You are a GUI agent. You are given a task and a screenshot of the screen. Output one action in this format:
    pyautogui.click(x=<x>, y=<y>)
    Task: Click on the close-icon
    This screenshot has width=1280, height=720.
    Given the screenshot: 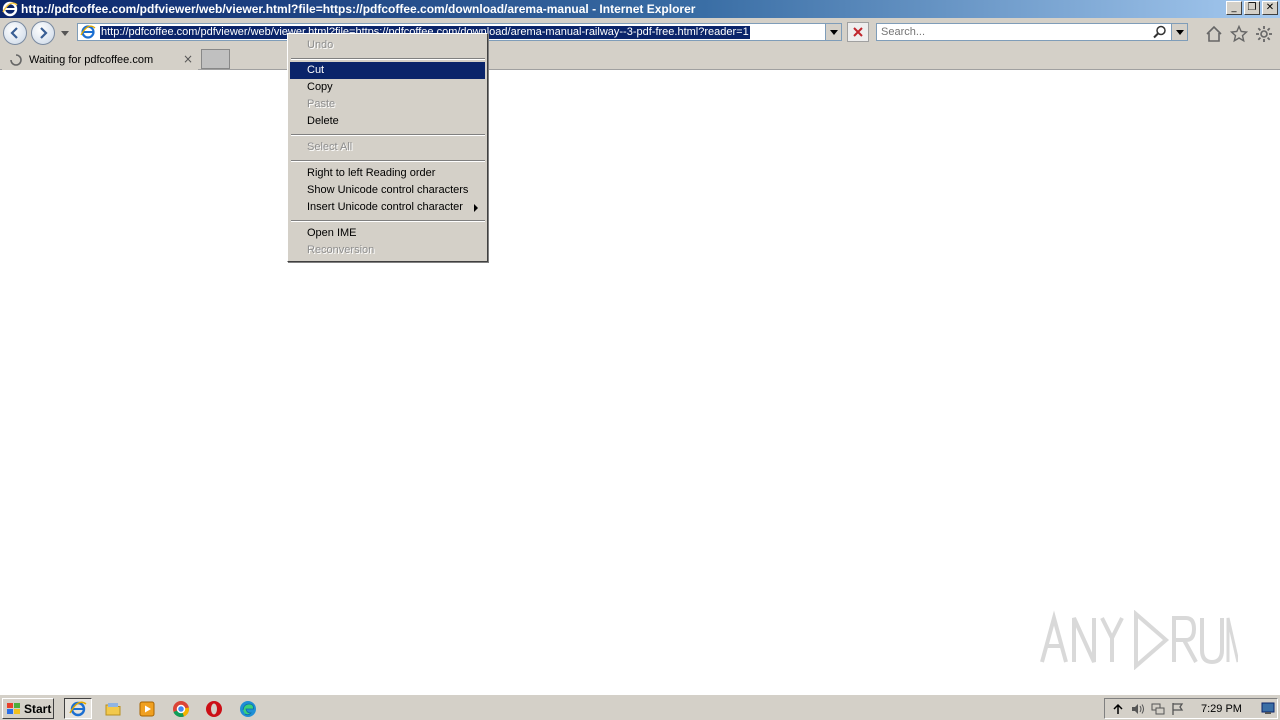 What is the action you would take?
    pyautogui.click(x=858, y=32)
    